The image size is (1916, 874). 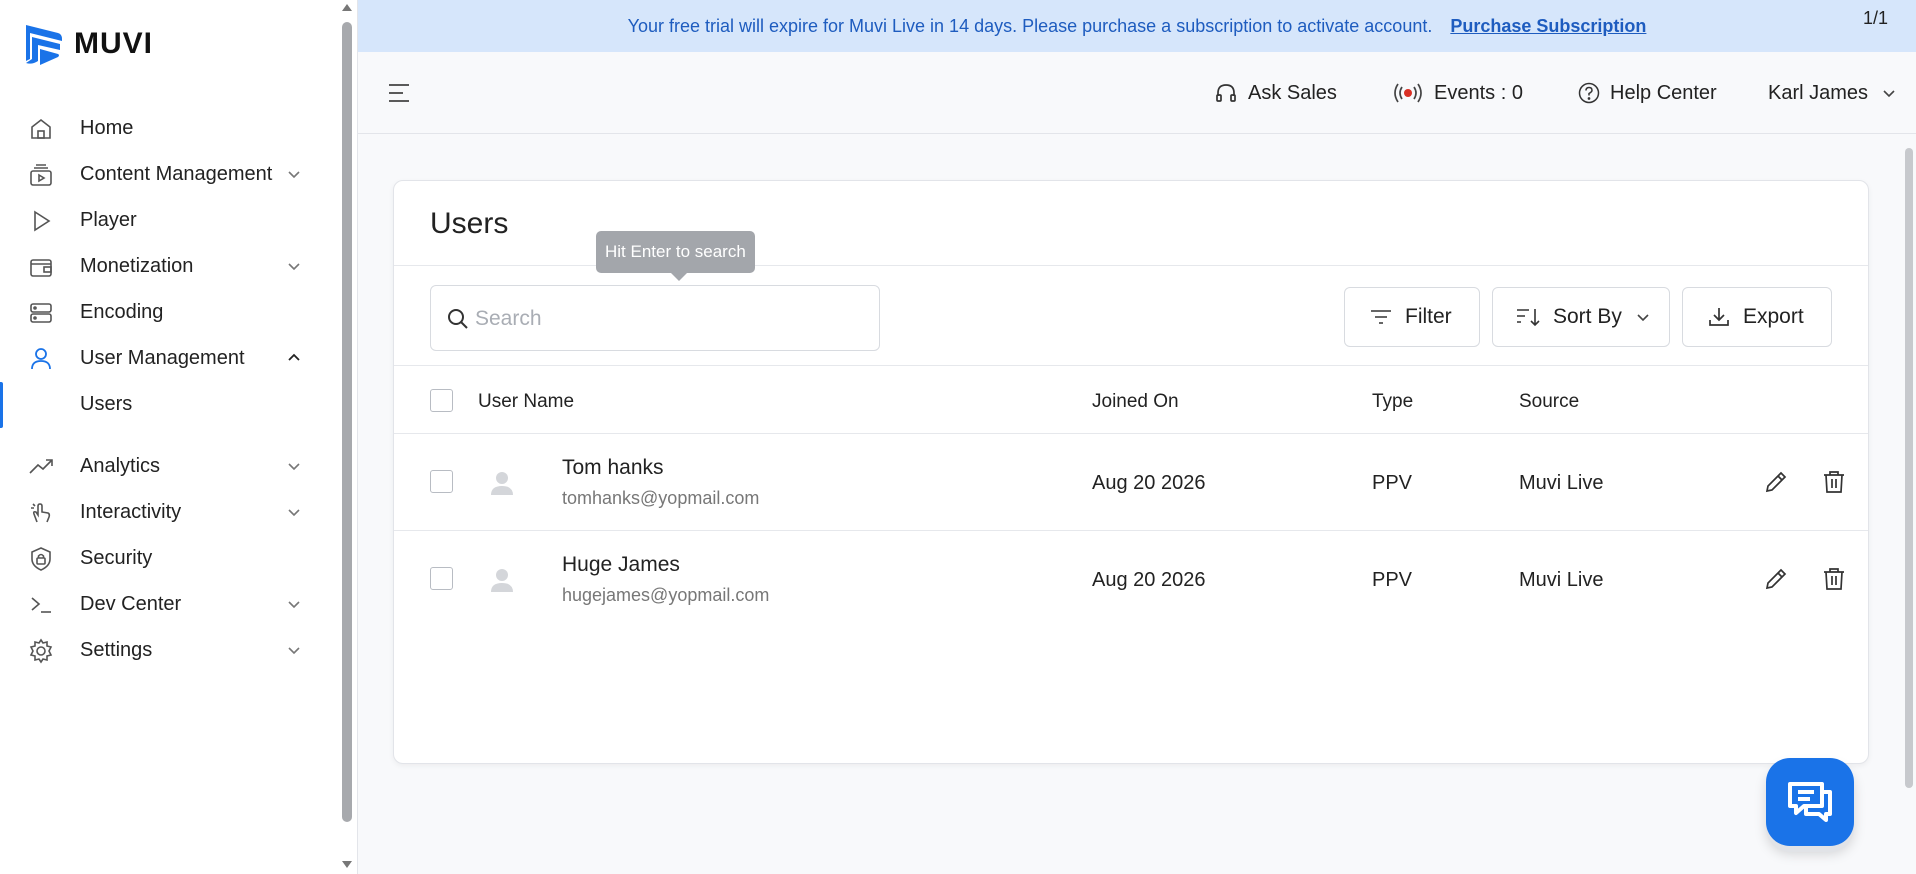 I want to click on download-icon, so click(x=1719, y=317).